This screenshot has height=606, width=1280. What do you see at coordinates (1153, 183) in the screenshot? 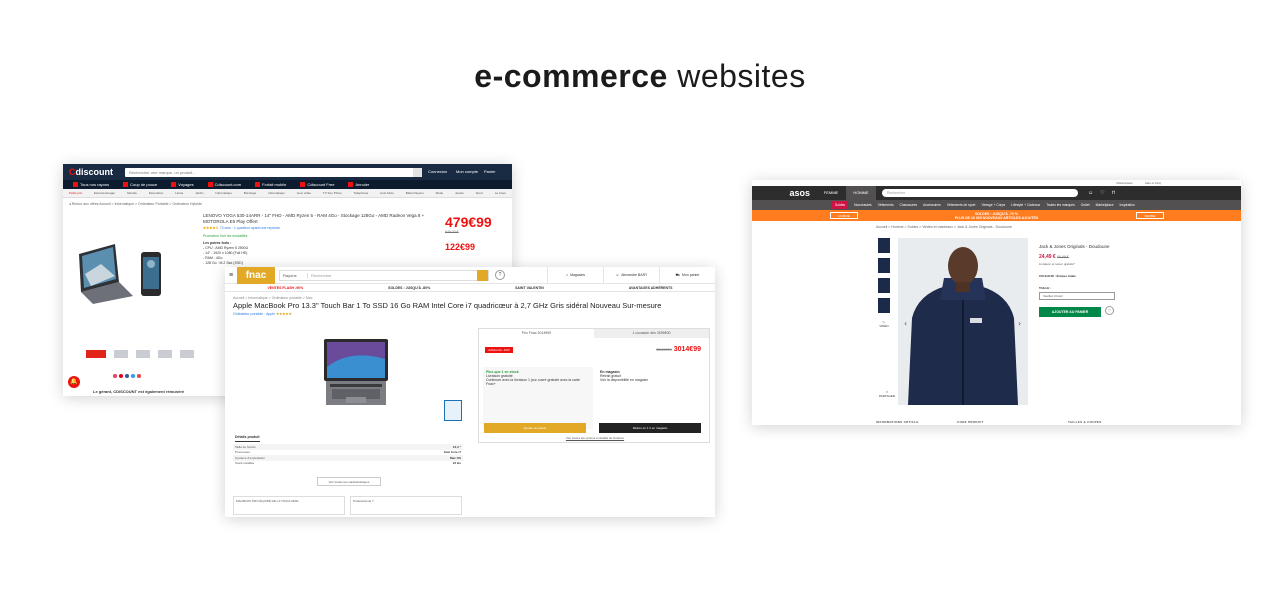
I see `util-link: Aide et FAQ` at bounding box center [1153, 183].